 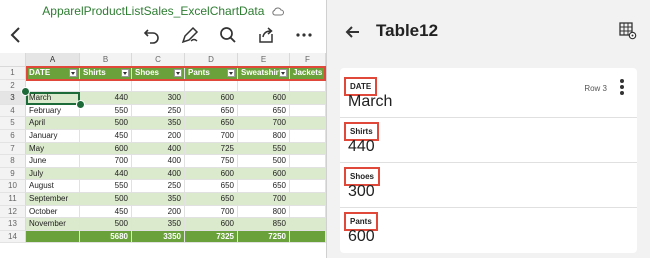 I want to click on row-header: 12, so click(x=13, y=212).